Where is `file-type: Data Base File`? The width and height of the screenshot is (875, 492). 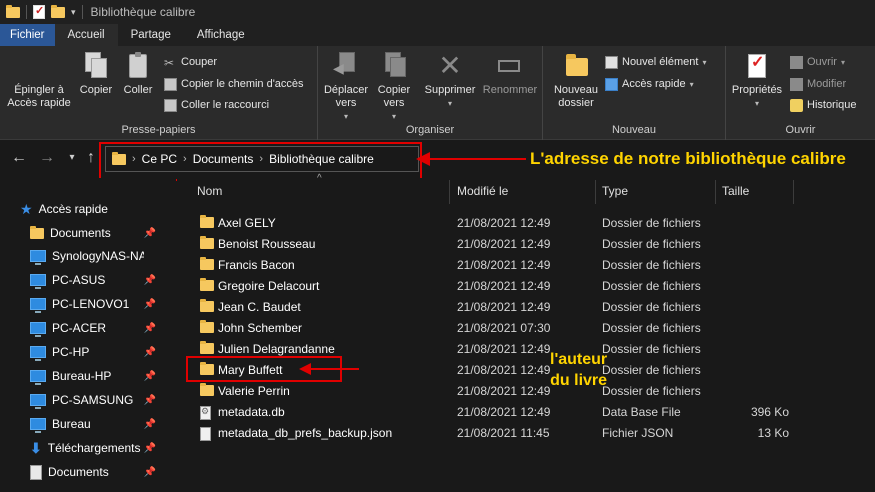 file-type: Data Base File is located at coordinates (641, 412).